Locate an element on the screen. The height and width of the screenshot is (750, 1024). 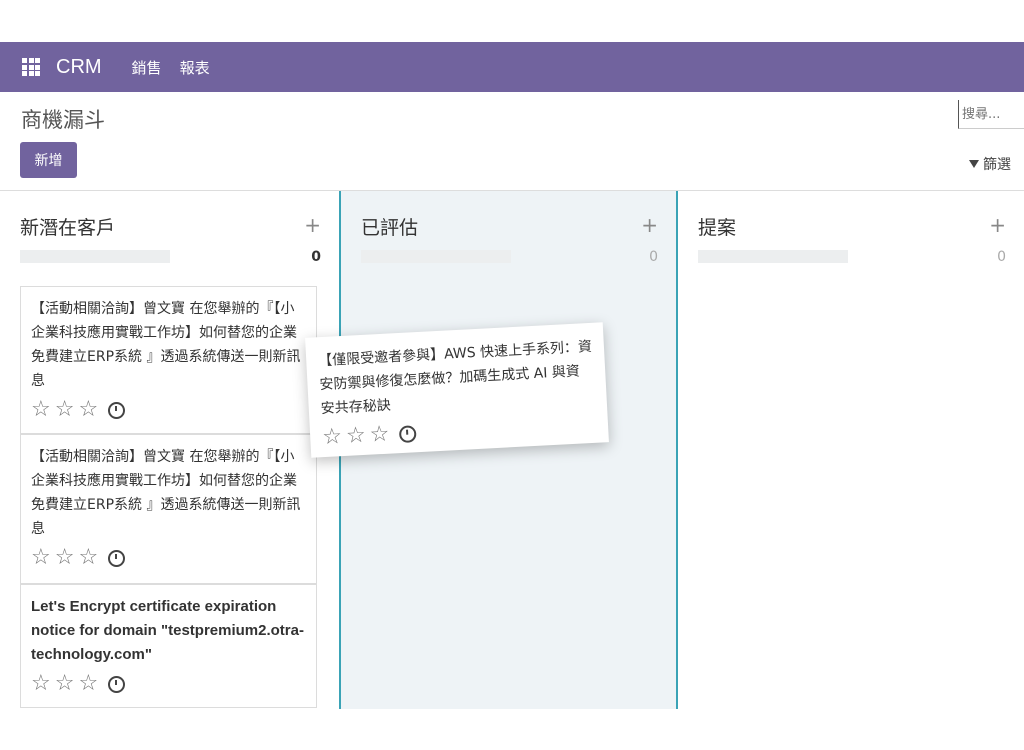
filter-button: 篩選 is located at coordinates (990, 164).